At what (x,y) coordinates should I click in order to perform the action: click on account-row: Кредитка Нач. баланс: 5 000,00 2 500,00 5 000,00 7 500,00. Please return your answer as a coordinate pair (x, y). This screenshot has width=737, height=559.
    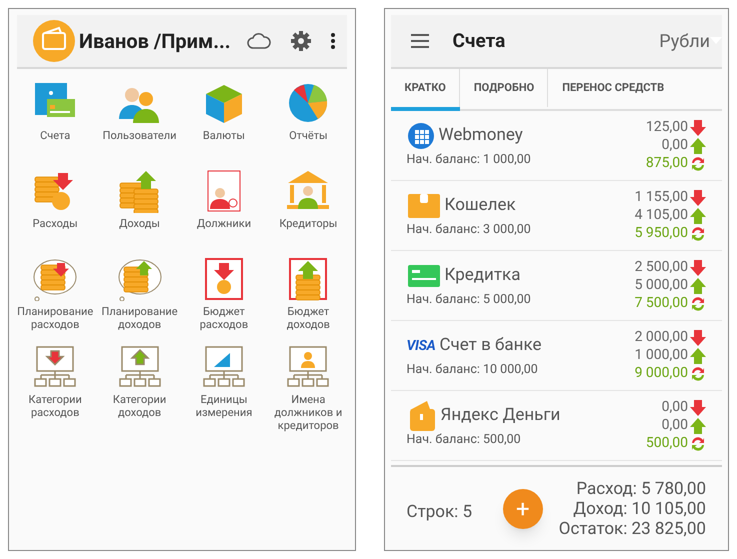
    Looking at the image, I should click on (556, 286).